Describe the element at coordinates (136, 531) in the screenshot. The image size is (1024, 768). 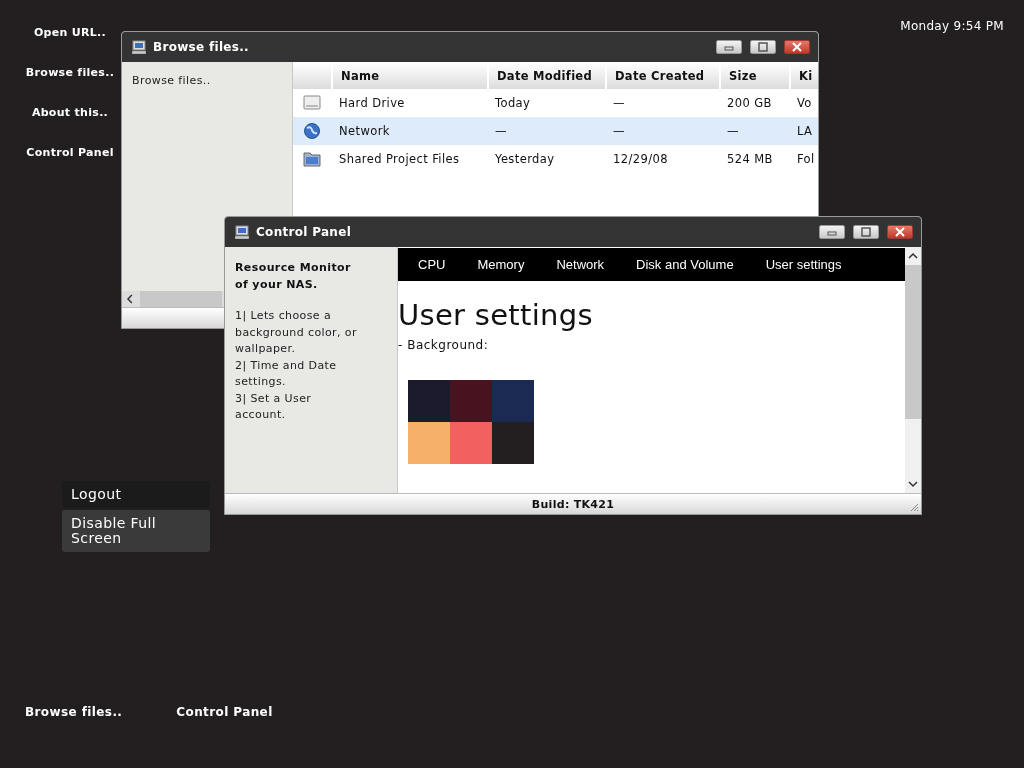
I see `menu-item: Disable Full Screen` at that location.